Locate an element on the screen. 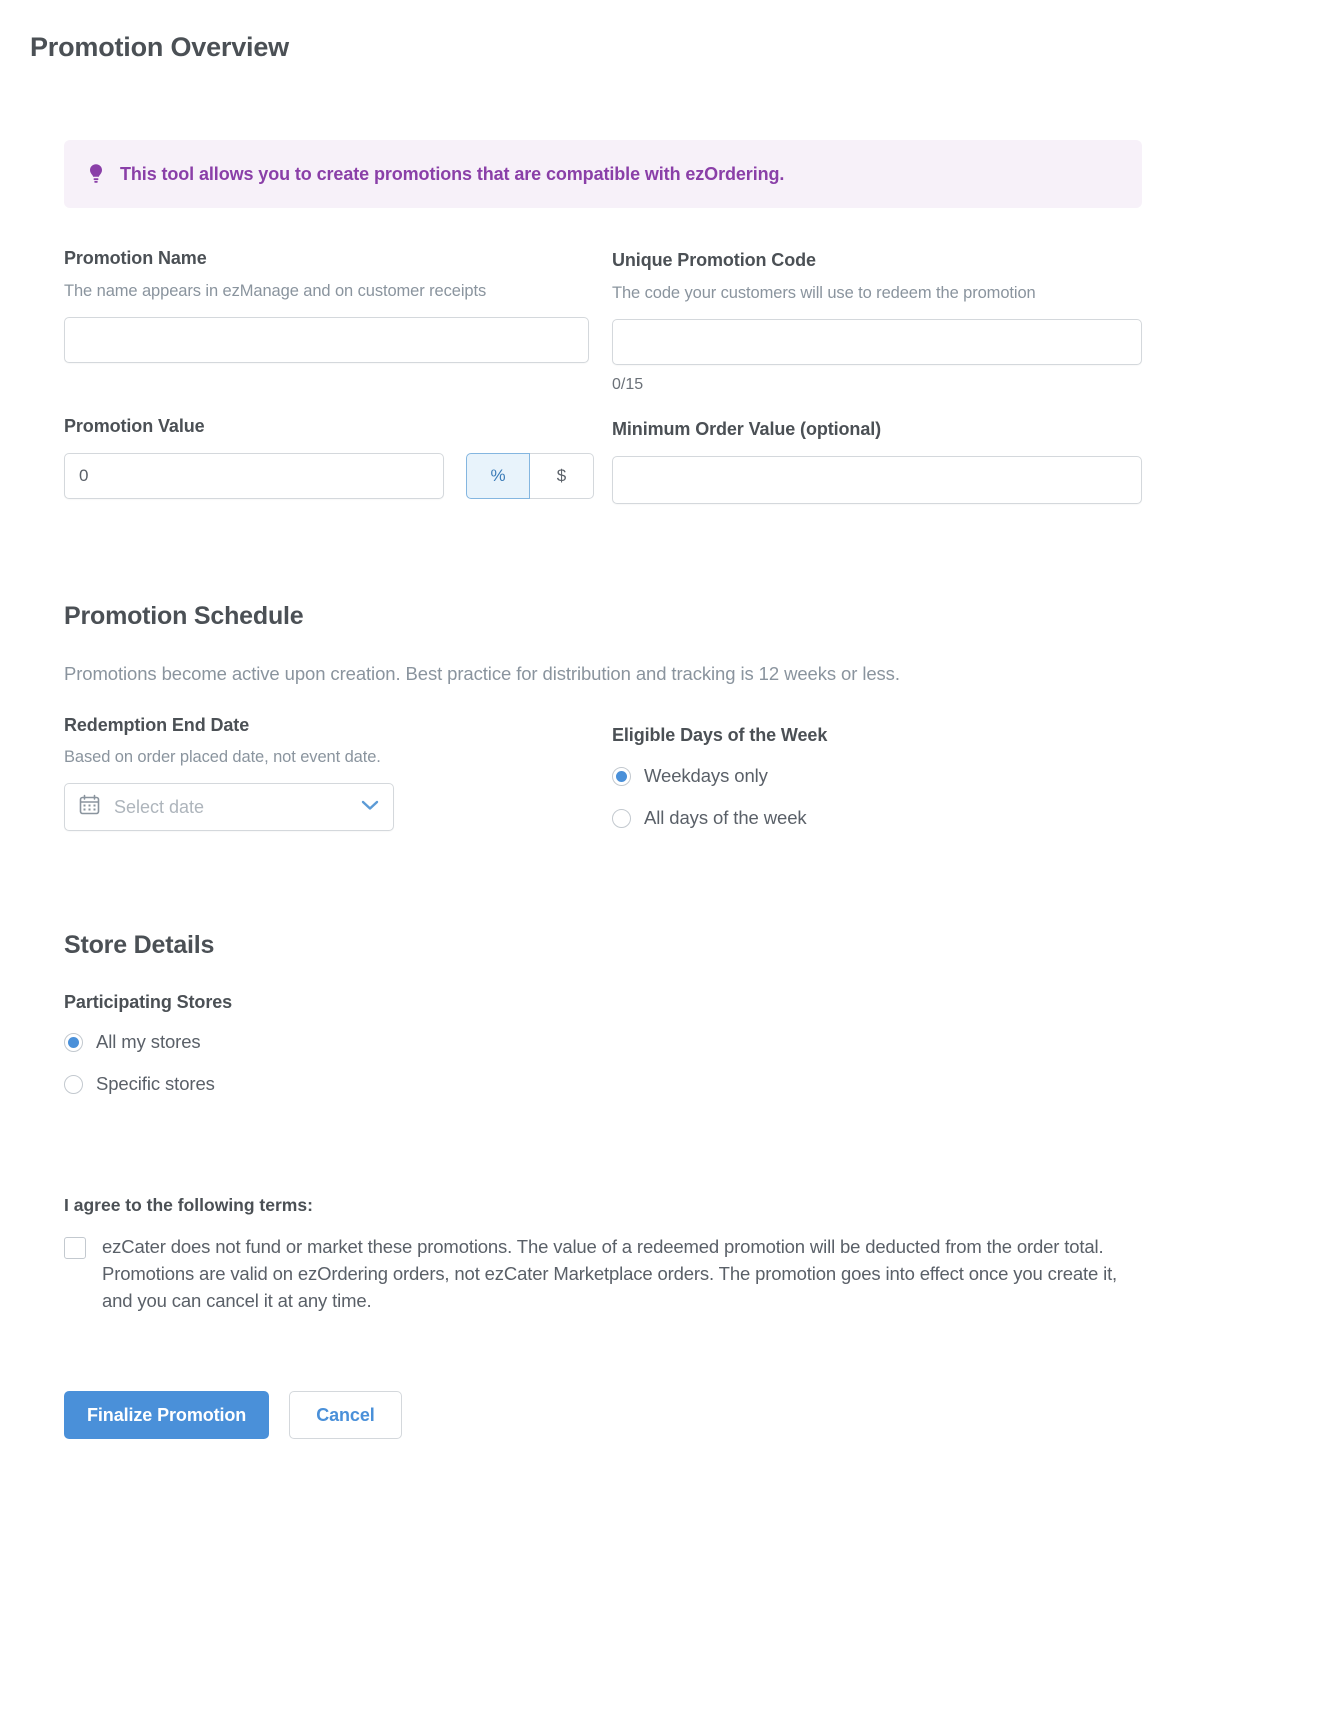 The image size is (1320, 1720). radio-weekdays-only-indicator is located at coordinates (621, 776).